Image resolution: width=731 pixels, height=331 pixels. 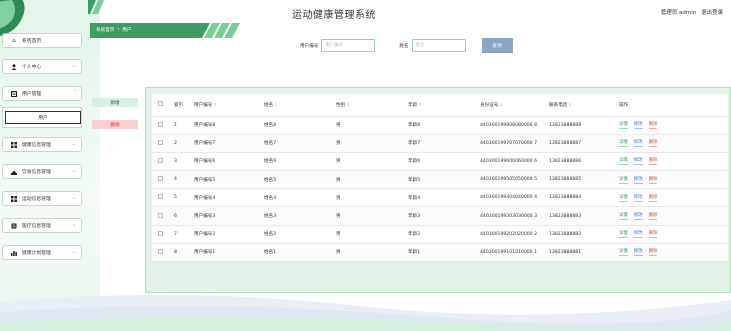 I want to click on cell-phone: 13823888886, so click(x=580, y=162).